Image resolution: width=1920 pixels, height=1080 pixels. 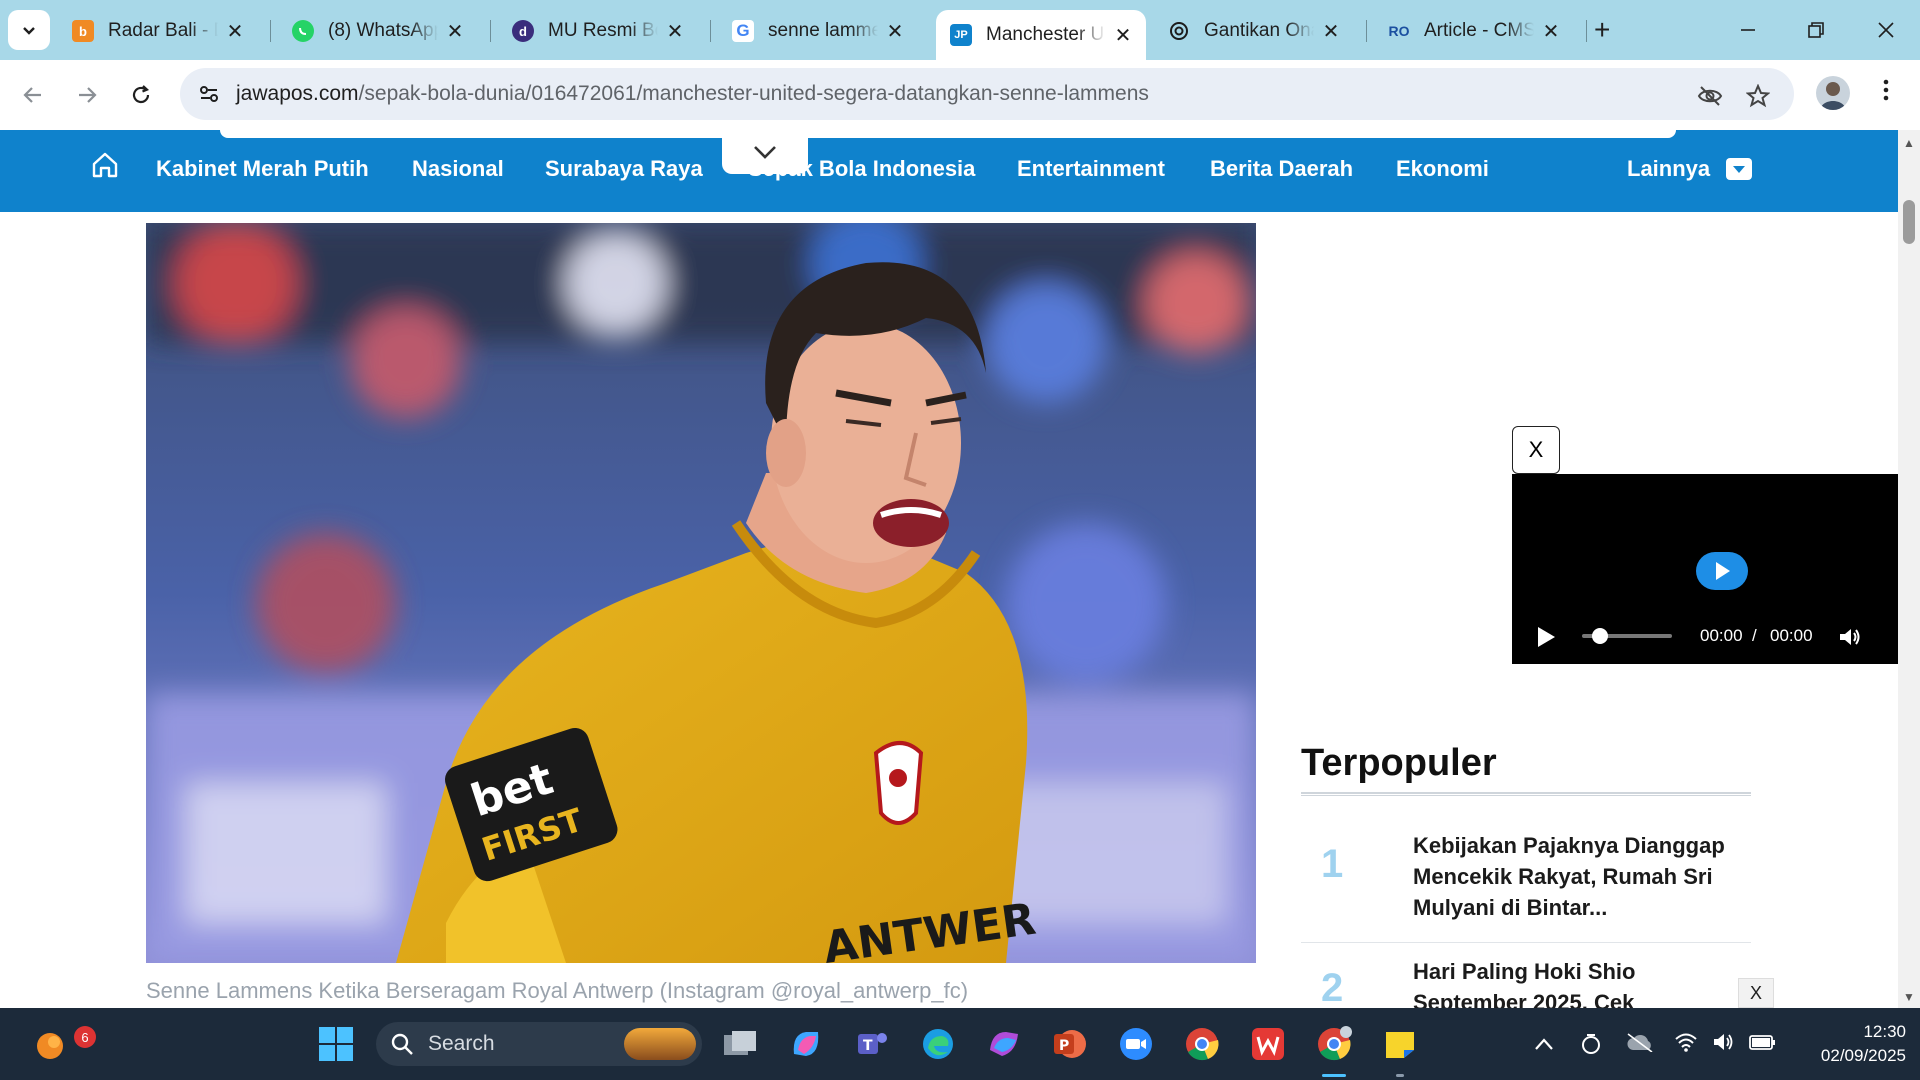 I want to click on show-hidden-icons-button, so click(x=1544, y=1045).